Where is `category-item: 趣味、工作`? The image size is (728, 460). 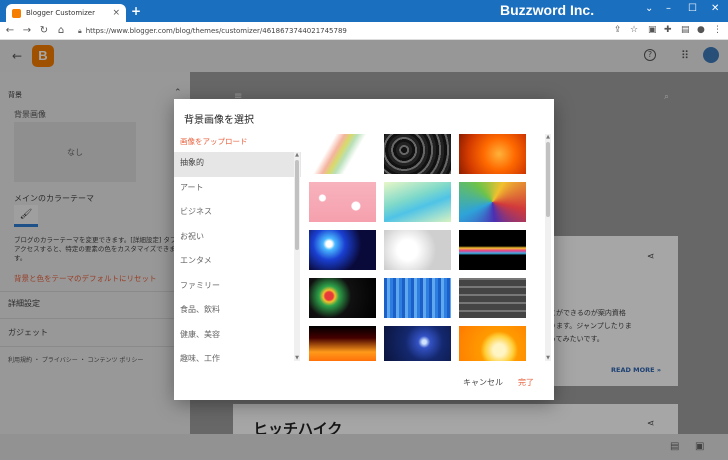
category-item: 趣味、工作 is located at coordinates (237, 360).